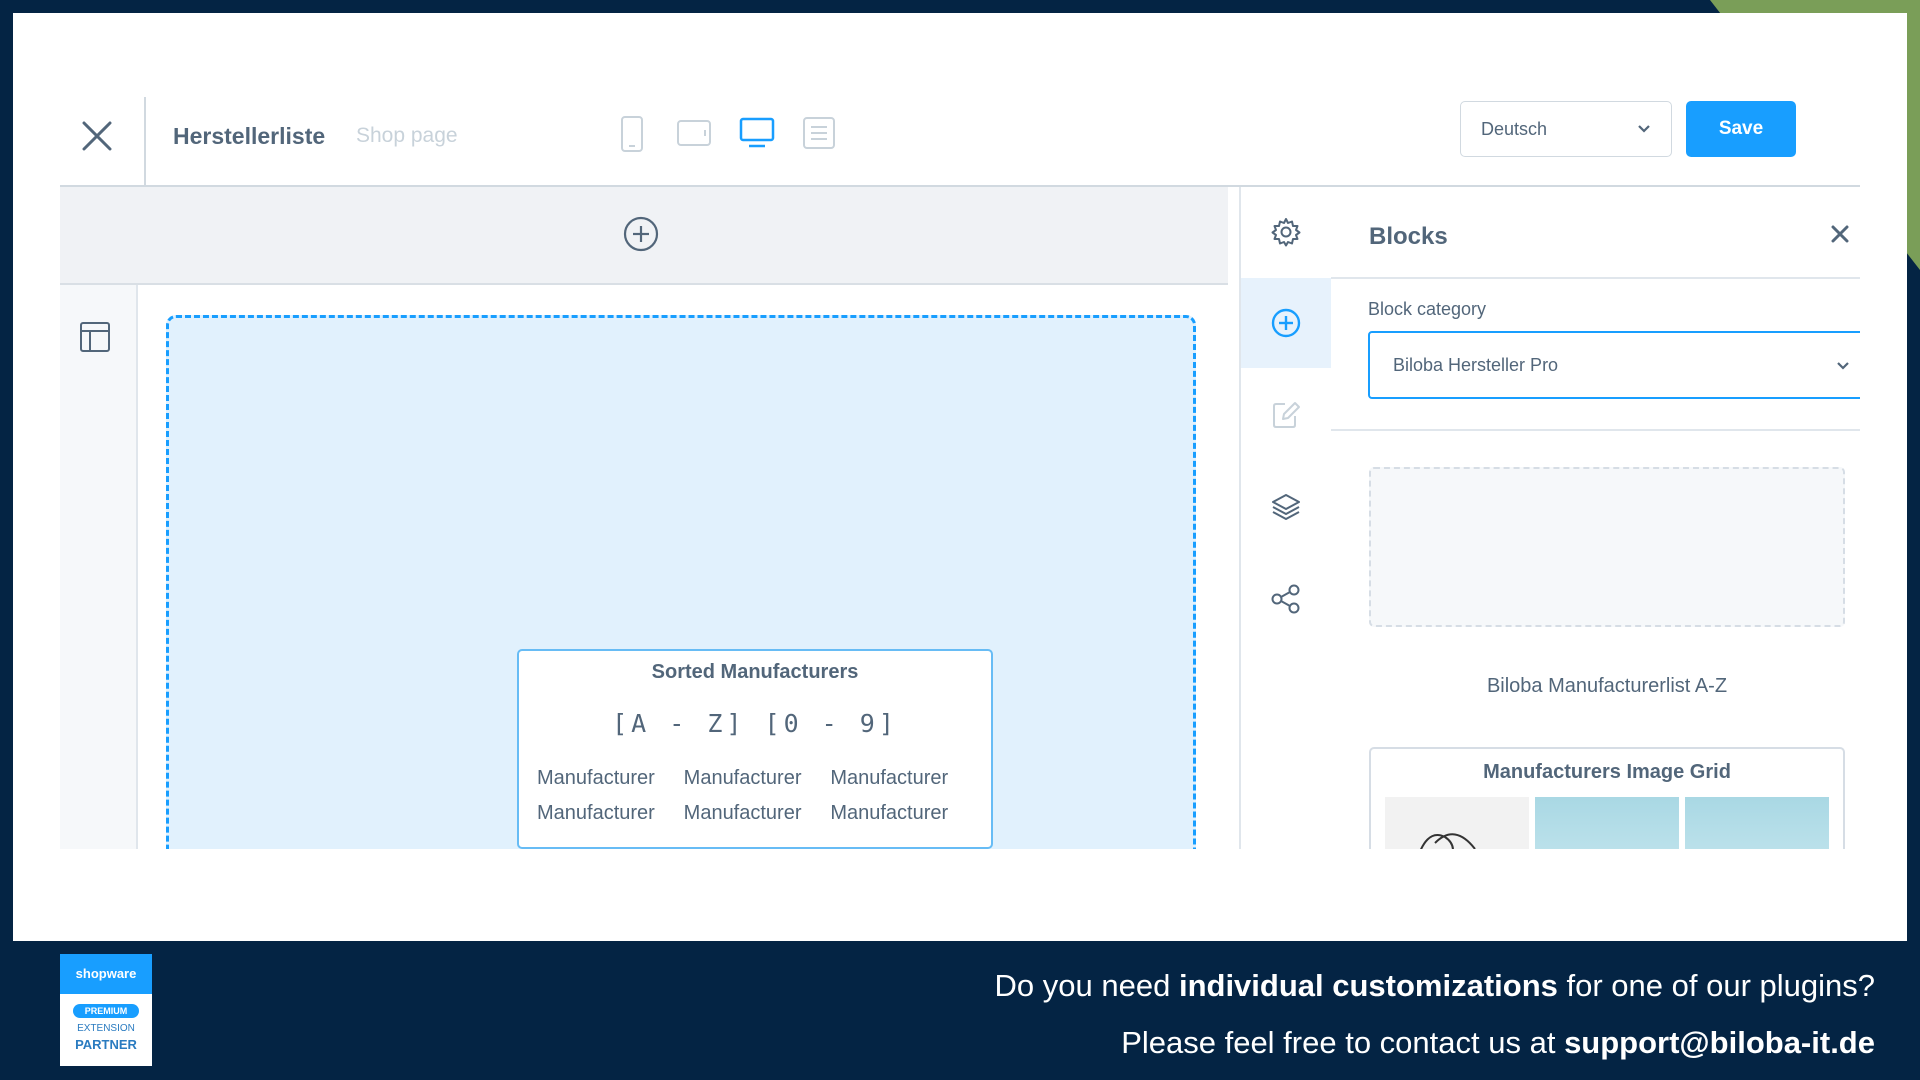 The image size is (1920, 1080). I want to click on support-email: support@biloba-it.de, so click(1719, 1042).